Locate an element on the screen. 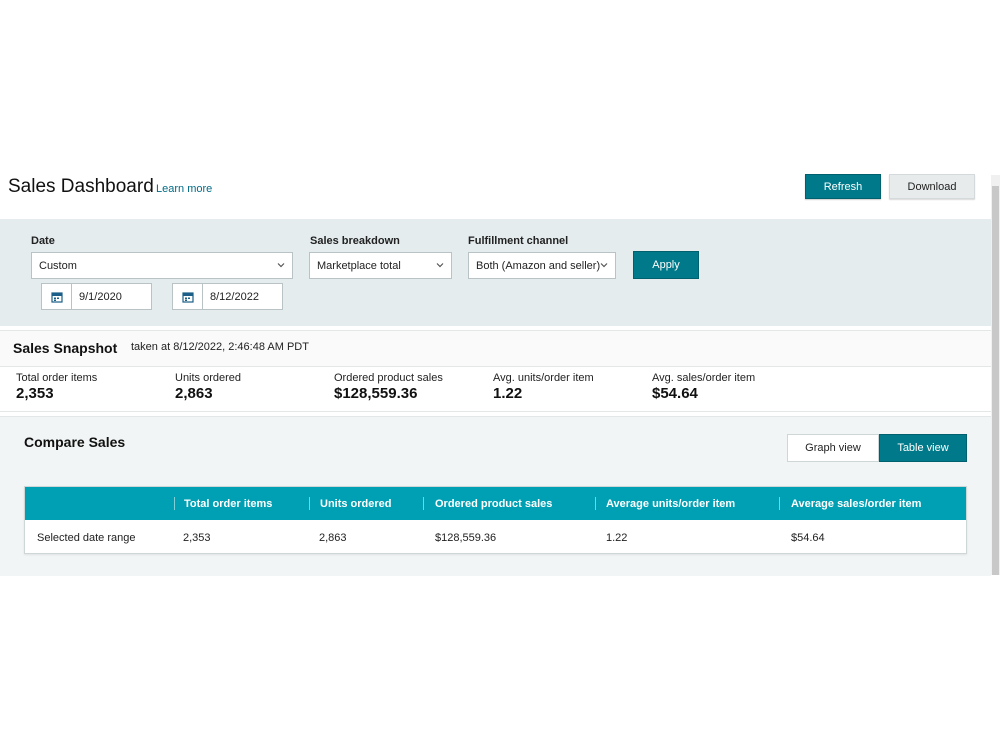 Image resolution: width=1000 pixels, height=750 pixels. apply-button: Apply is located at coordinates (666, 265).